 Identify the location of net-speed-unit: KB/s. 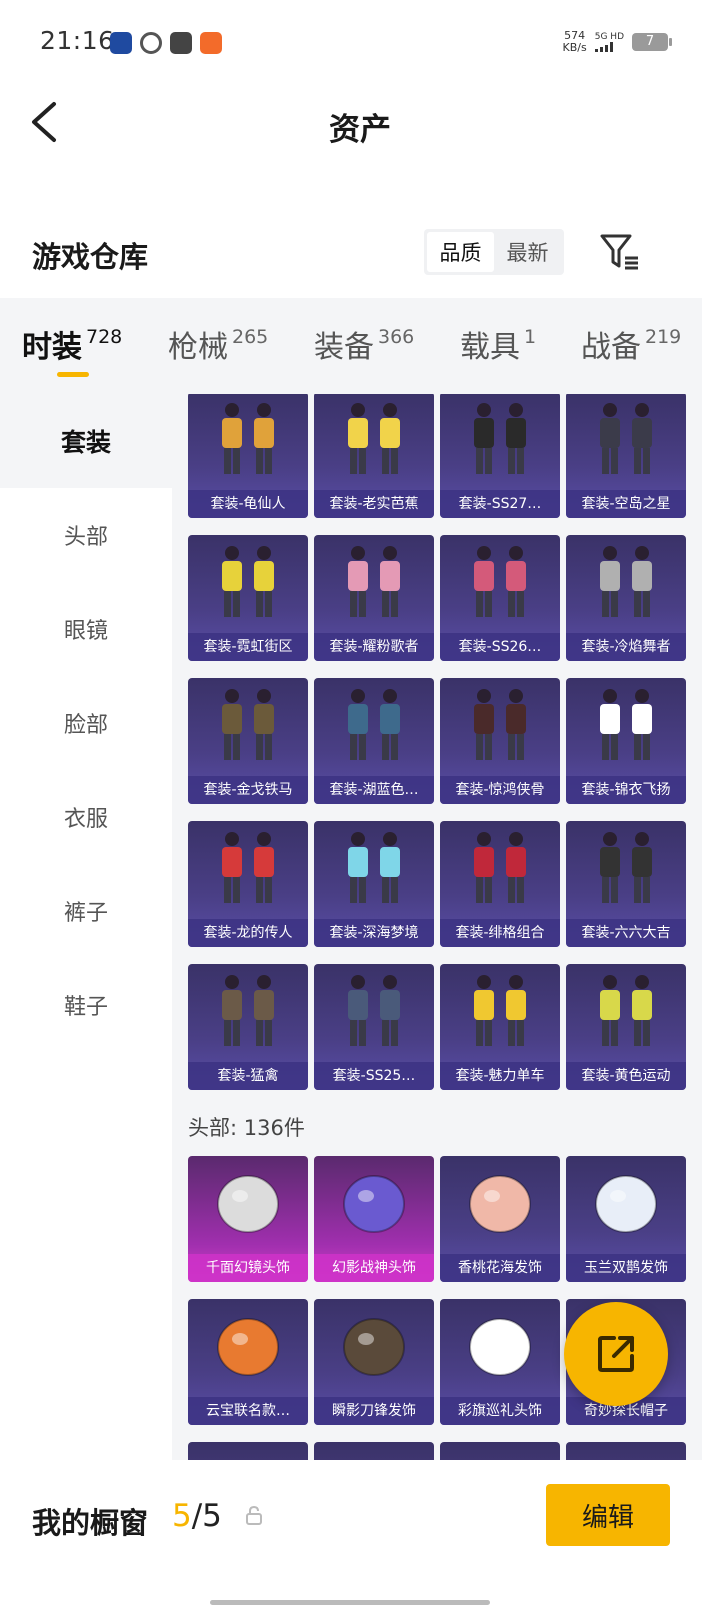
(574, 47).